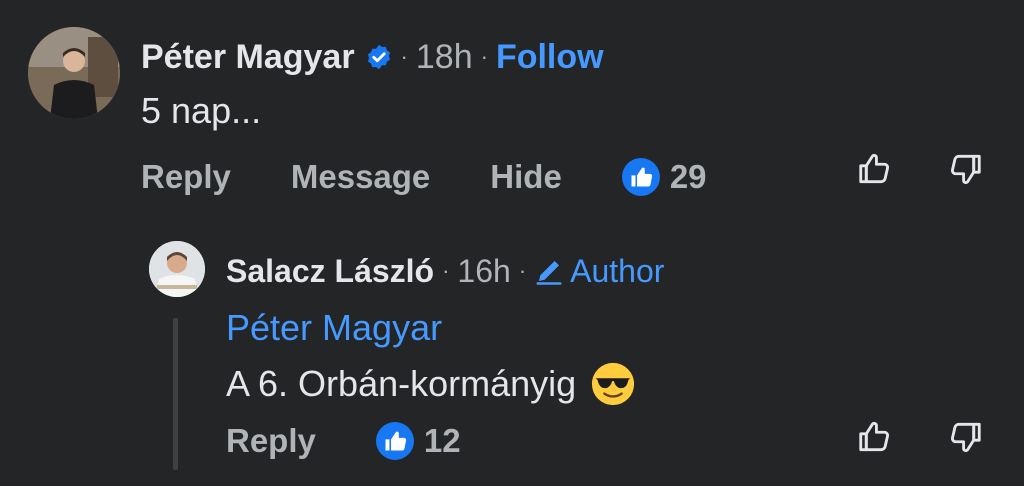 This screenshot has width=1024, height=486. Describe the element at coordinates (248, 57) in the screenshot. I see `author-name: Péter Magyar` at that location.